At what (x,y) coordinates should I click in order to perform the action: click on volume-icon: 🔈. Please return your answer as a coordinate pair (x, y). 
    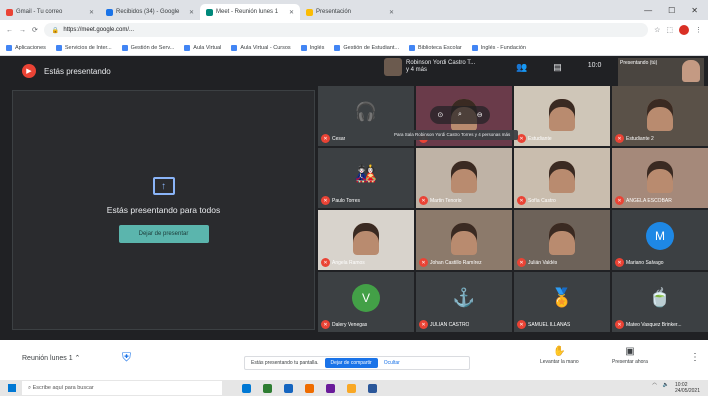
    Looking at the image, I should click on (666, 388).